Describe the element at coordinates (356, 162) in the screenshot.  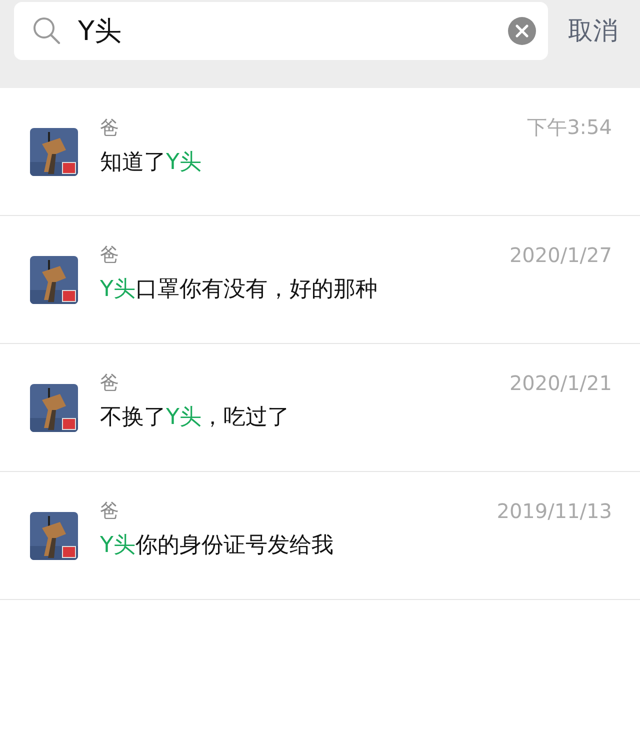
I see `message-text: 知道了Y头` at that location.